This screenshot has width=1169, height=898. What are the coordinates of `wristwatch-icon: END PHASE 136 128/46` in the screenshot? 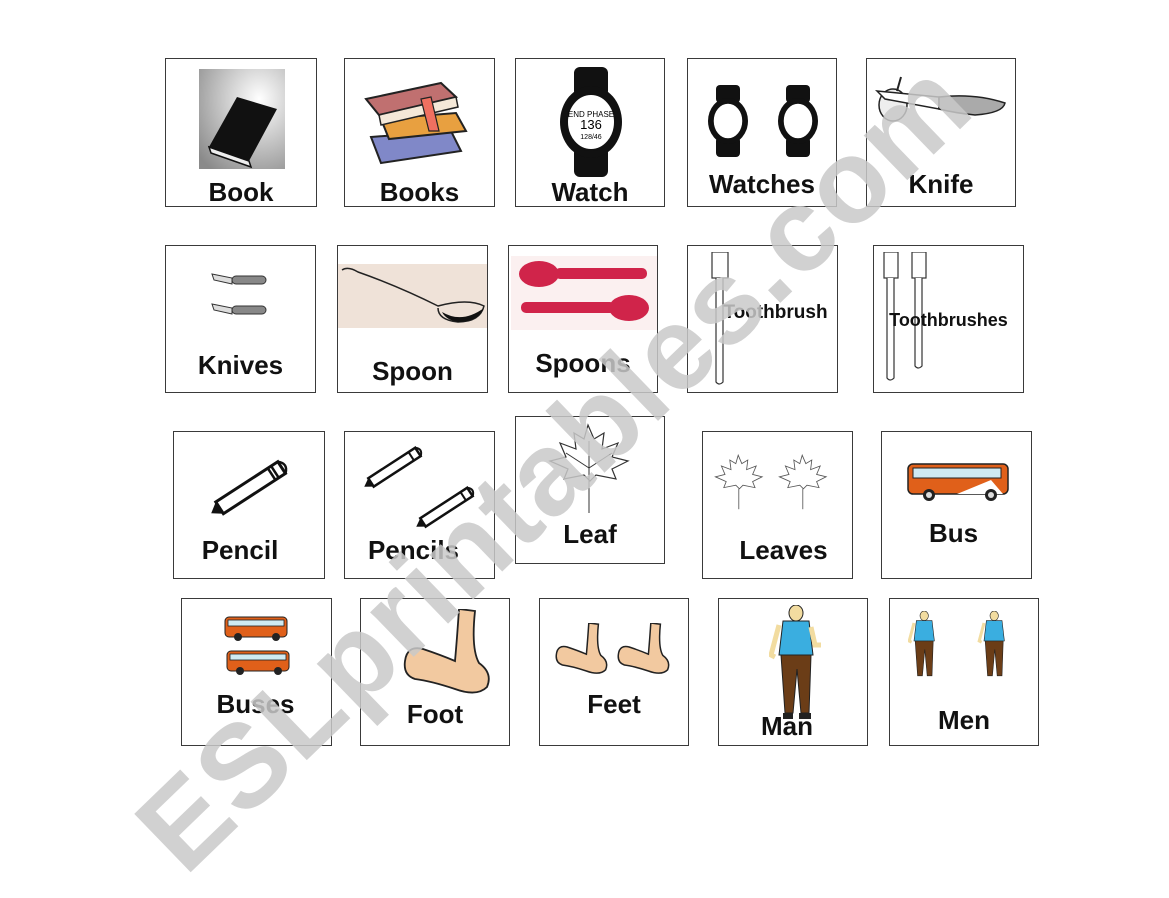 It's located at (591, 122).